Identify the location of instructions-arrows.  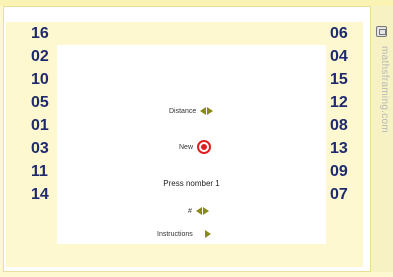
(207, 234).